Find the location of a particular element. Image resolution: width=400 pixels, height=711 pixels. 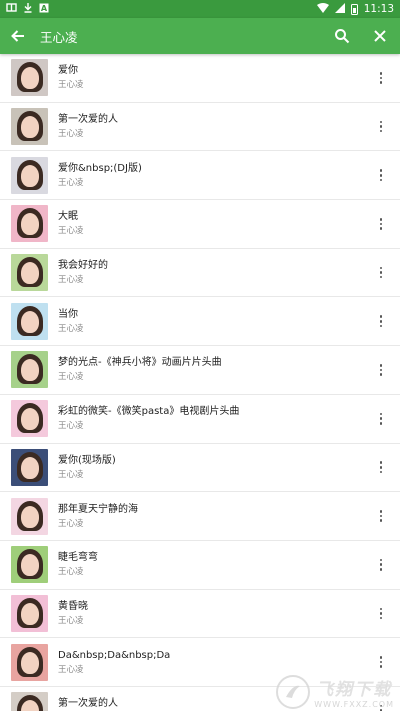

song-row: 那年夏天宁静的海 王心凌 is located at coordinates (200, 516).